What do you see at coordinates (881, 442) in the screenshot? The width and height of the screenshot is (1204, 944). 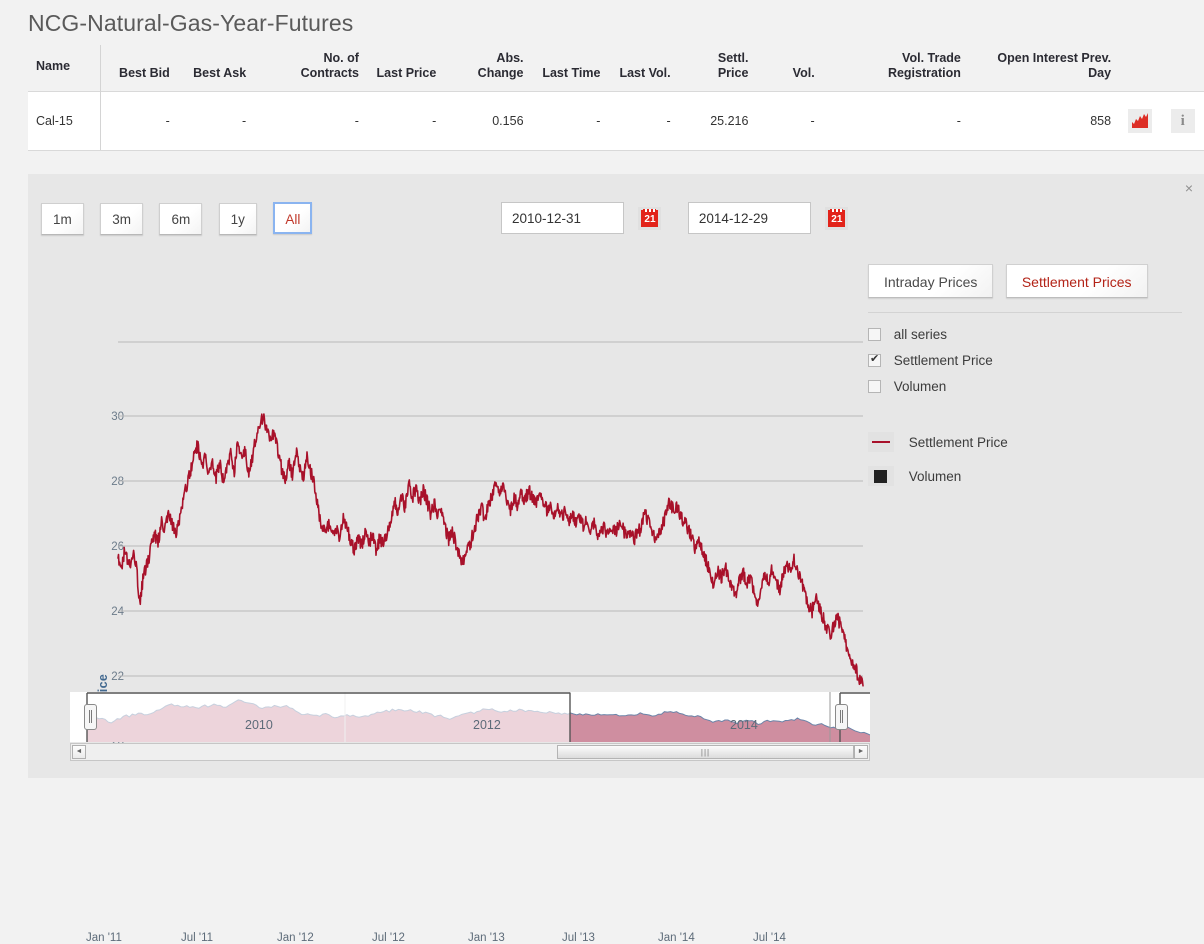 I see `legend-line-swatch-icon` at bounding box center [881, 442].